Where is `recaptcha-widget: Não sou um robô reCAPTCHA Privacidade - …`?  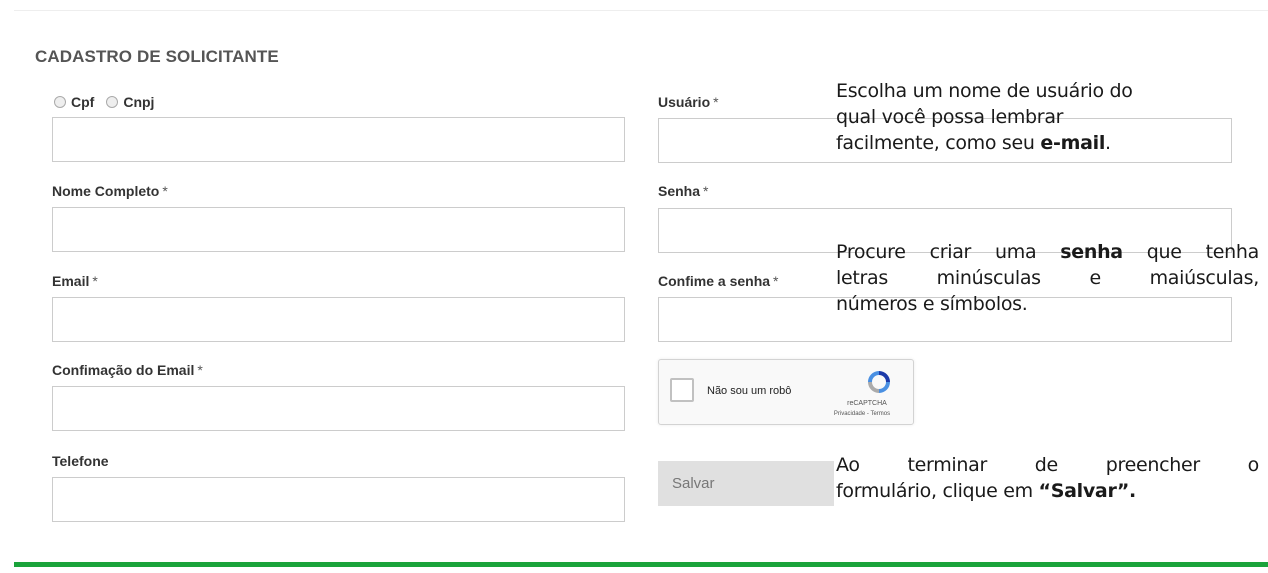
recaptcha-widget: Não sou um robô reCAPTCHA Privacidade - … is located at coordinates (786, 392).